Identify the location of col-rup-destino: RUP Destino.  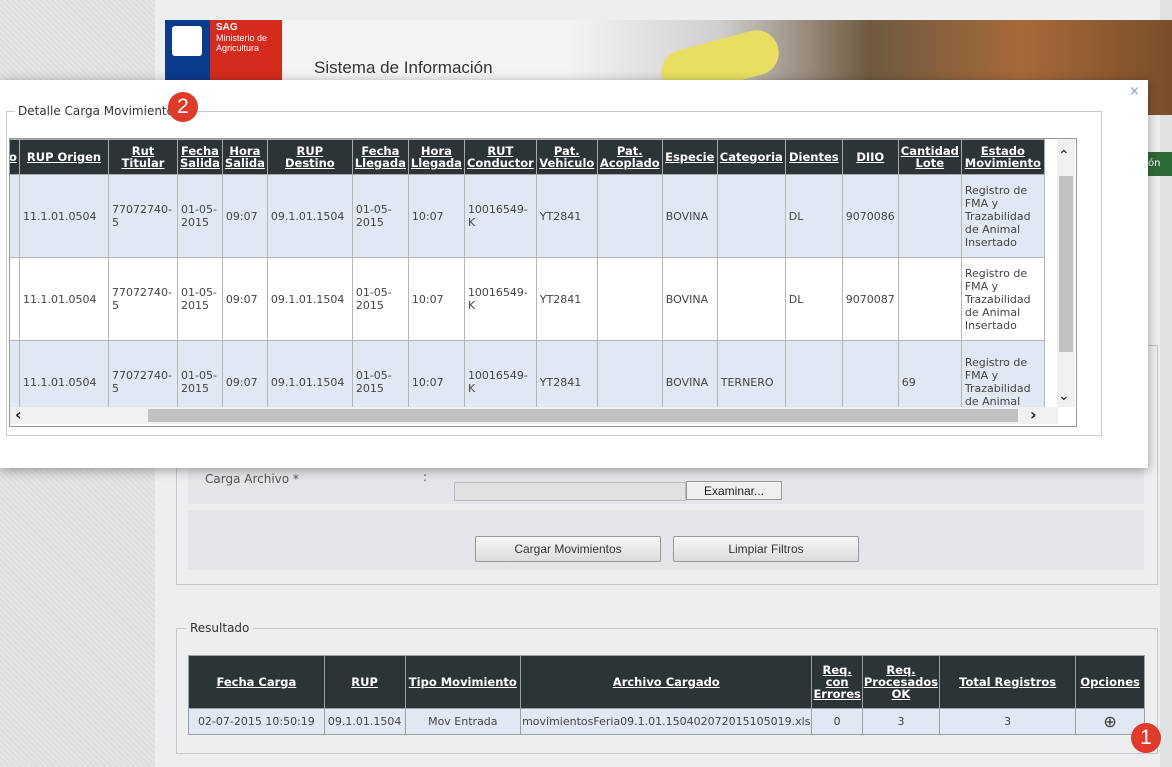
(309, 157).